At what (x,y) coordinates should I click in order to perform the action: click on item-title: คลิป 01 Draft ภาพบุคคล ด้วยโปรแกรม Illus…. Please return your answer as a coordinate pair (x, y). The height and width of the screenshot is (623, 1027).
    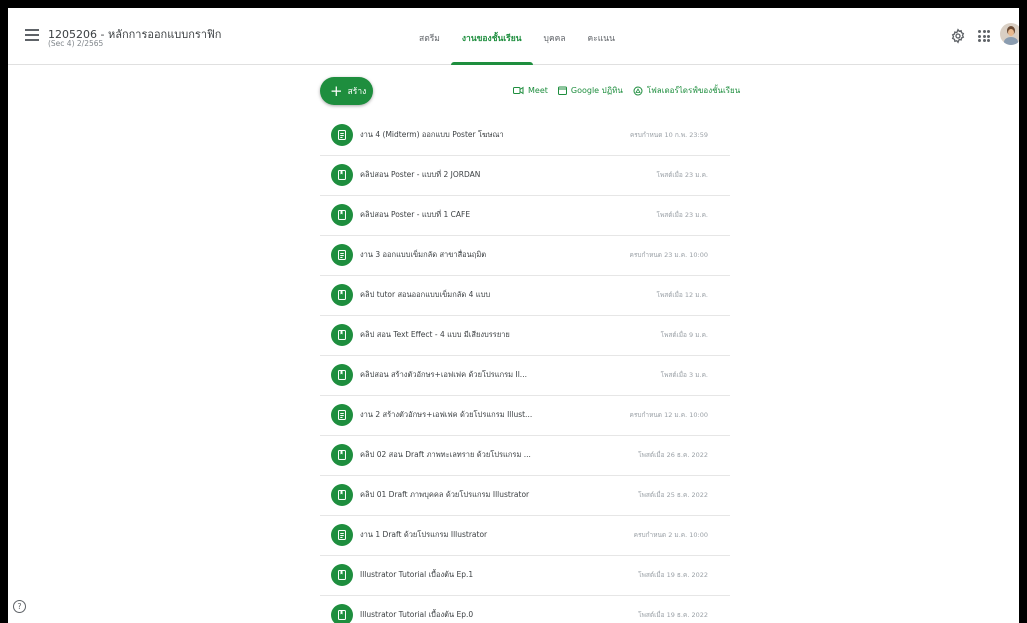
    Looking at the image, I should click on (445, 494).